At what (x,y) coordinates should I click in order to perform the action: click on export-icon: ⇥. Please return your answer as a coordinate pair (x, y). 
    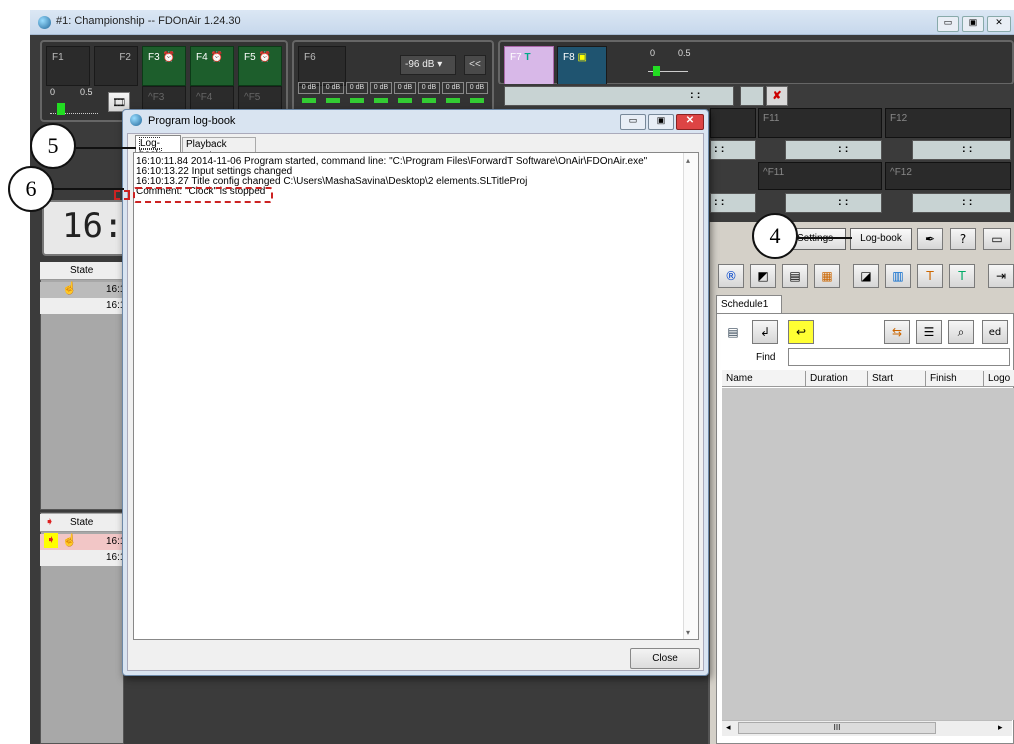
    Looking at the image, I should click on (1001, 276).